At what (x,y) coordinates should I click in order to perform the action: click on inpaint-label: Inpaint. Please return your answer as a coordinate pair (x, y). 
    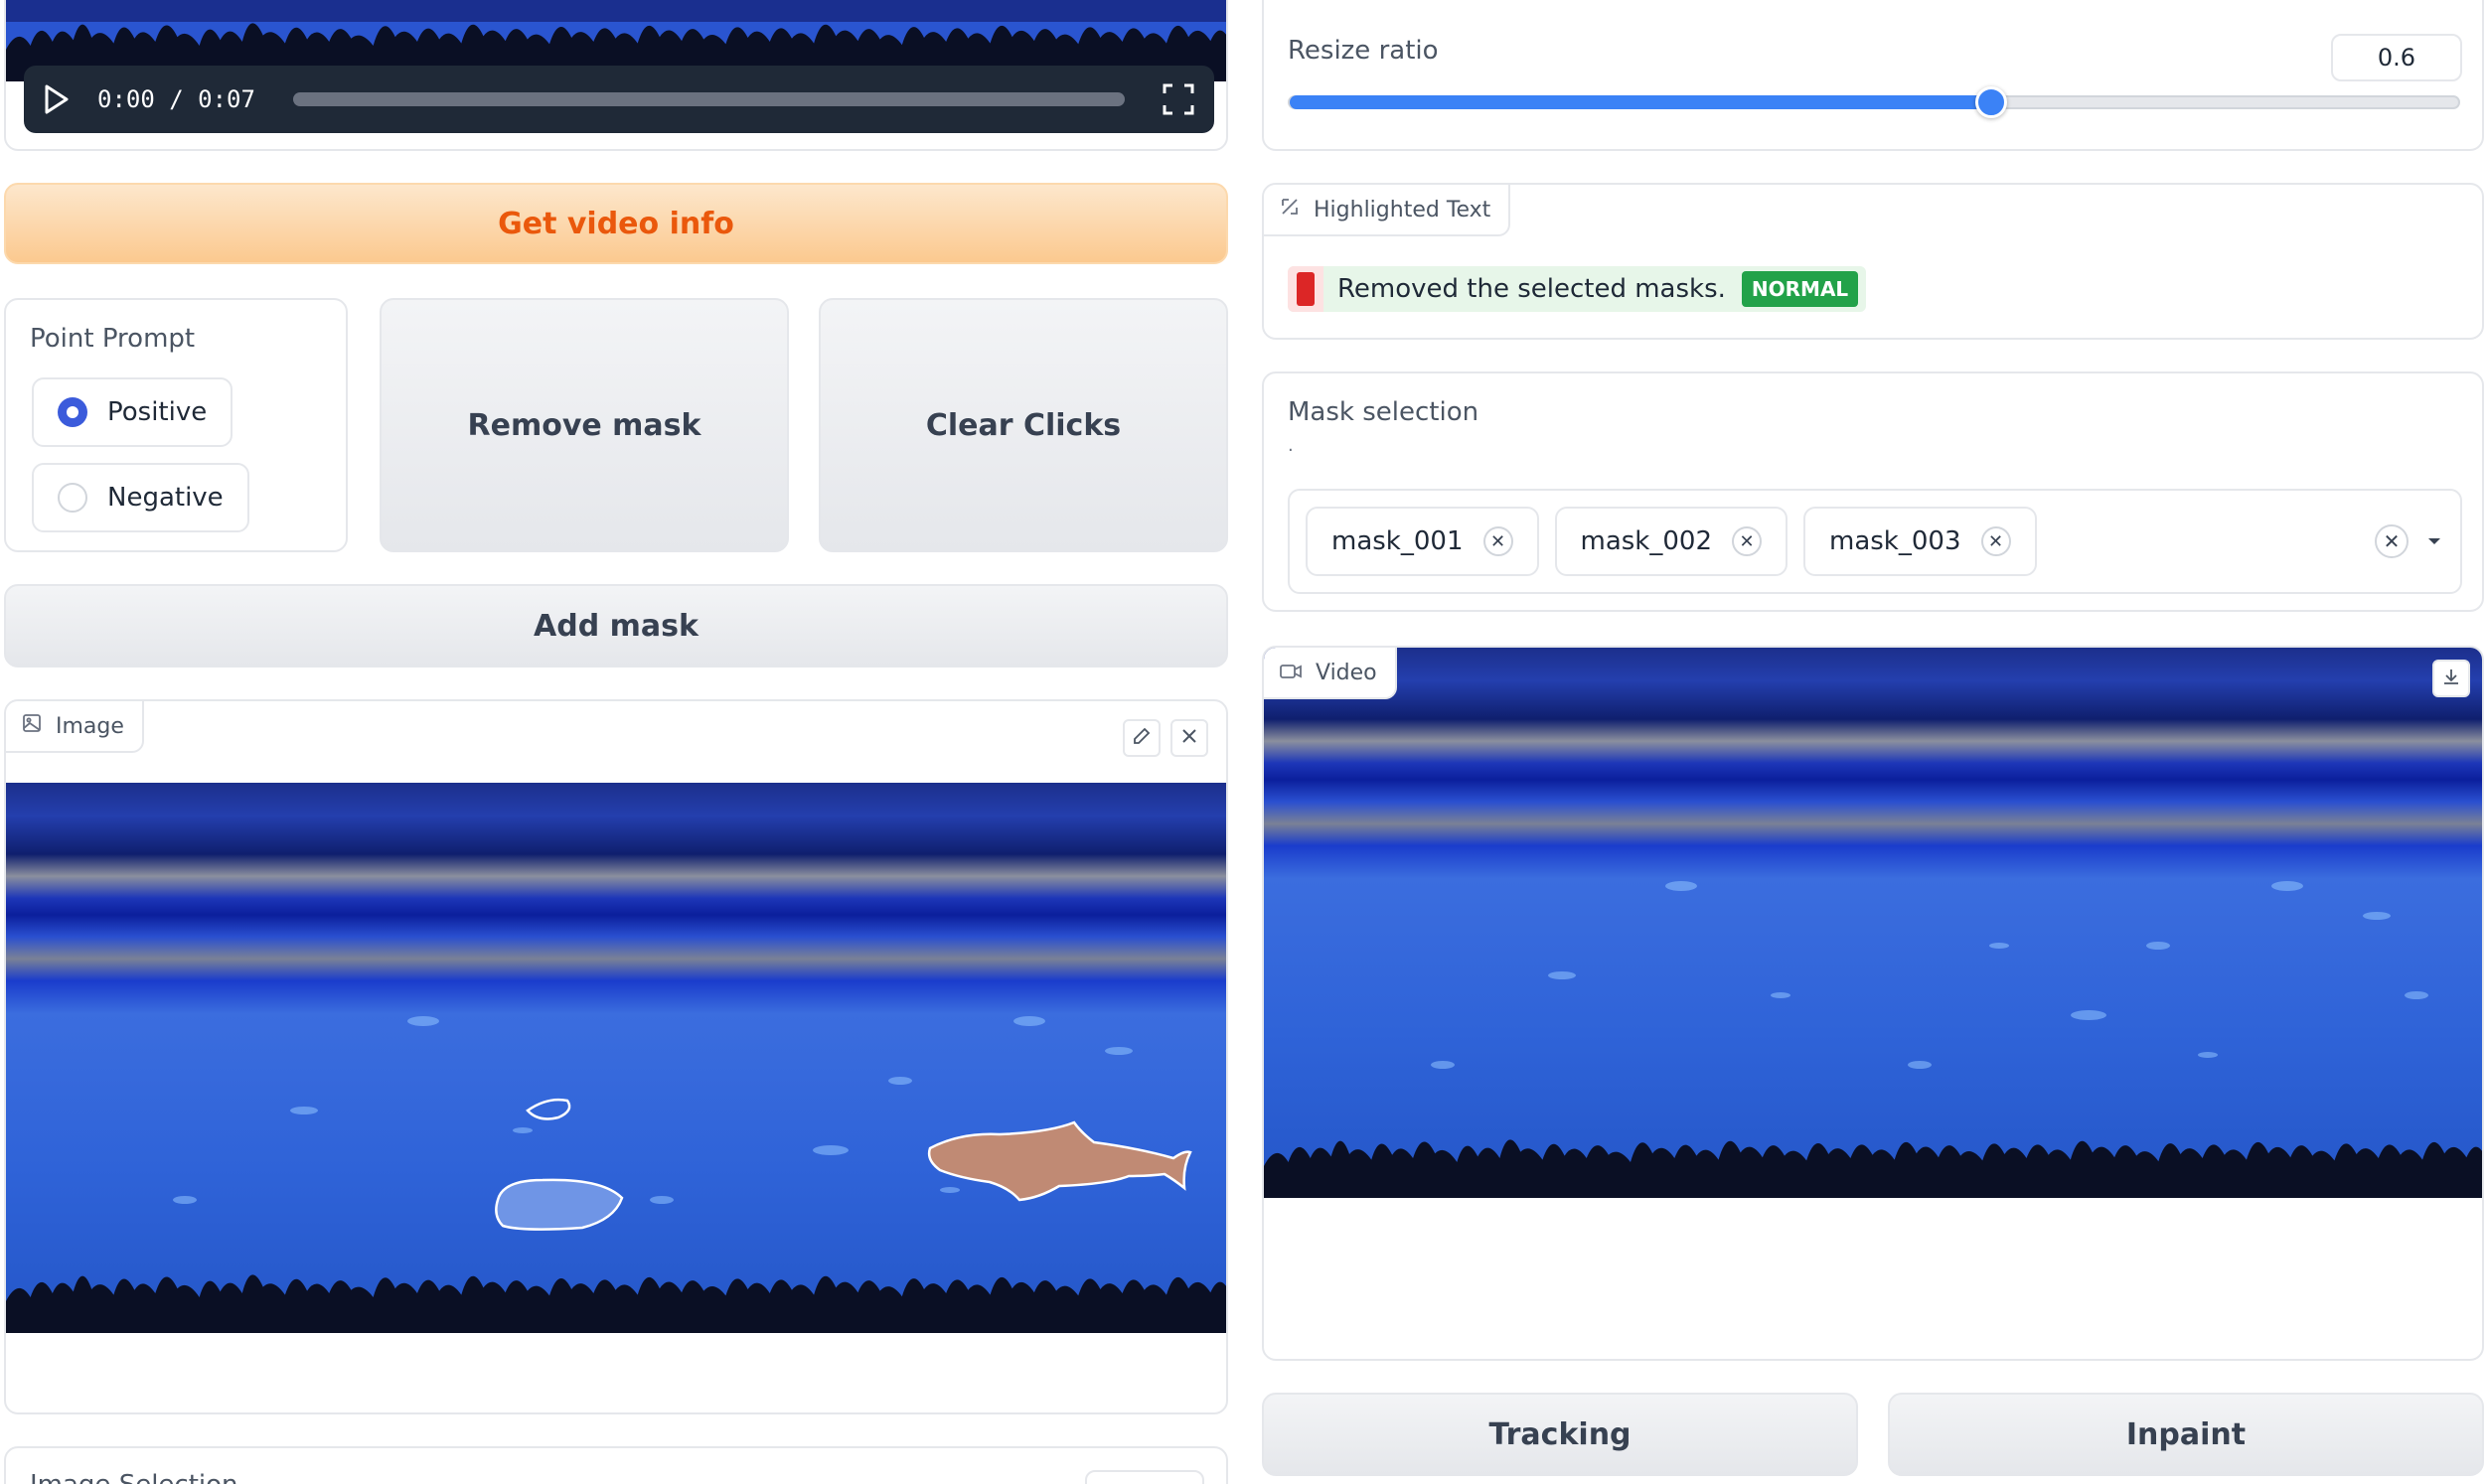
    Looking at the image, I should click on (2186, 1434).